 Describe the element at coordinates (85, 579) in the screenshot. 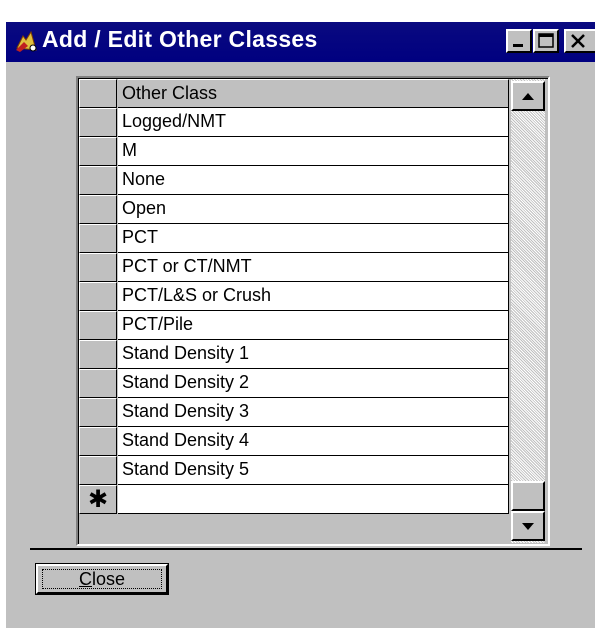

I see `close-mnemonic: C` at that location.